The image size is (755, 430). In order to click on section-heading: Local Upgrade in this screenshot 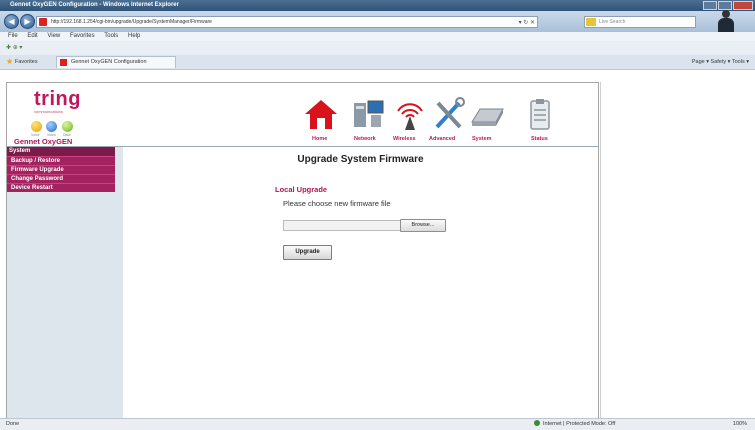, I will do `click(301, 189)`.